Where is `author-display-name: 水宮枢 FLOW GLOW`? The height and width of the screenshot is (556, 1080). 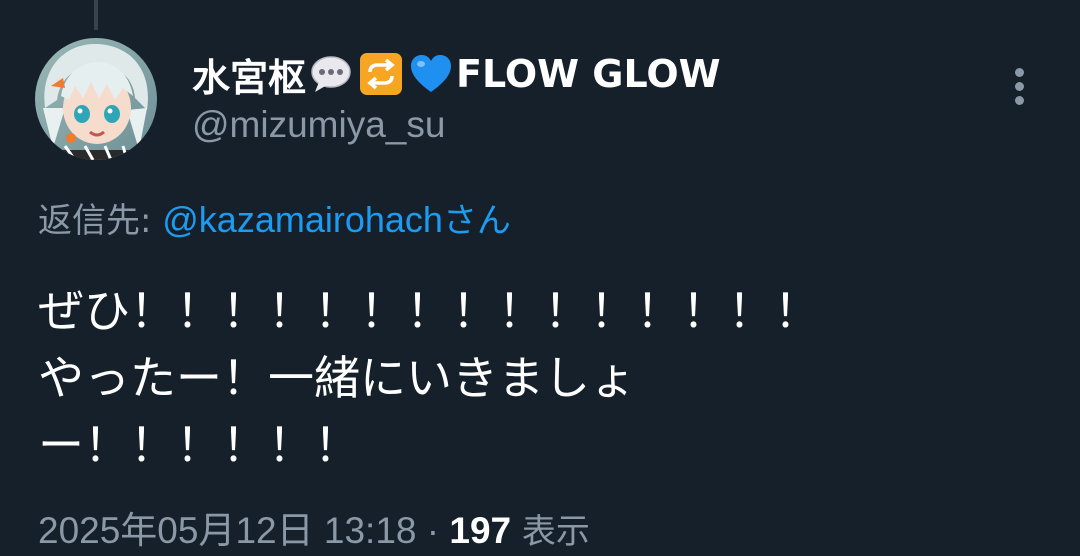 author-display-name: 水宮枢 FLOW GLOW is located at coordinates (456, 74).